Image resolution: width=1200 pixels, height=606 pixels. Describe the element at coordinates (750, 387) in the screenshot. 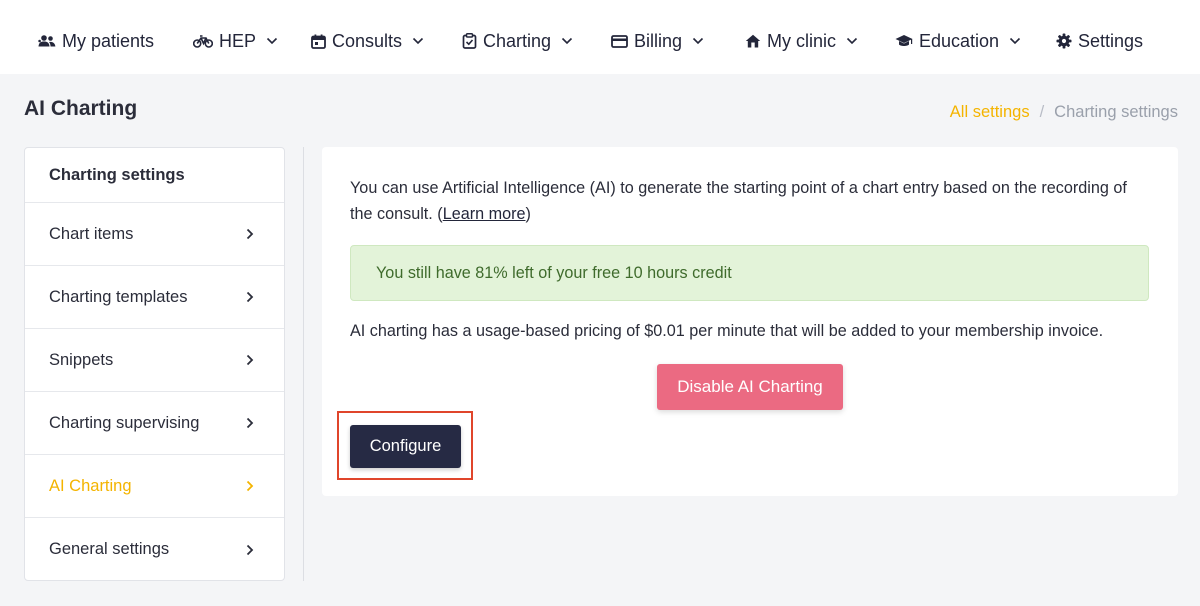

I see `disable-ai-charting-button: Disable AI Charting` at that location.